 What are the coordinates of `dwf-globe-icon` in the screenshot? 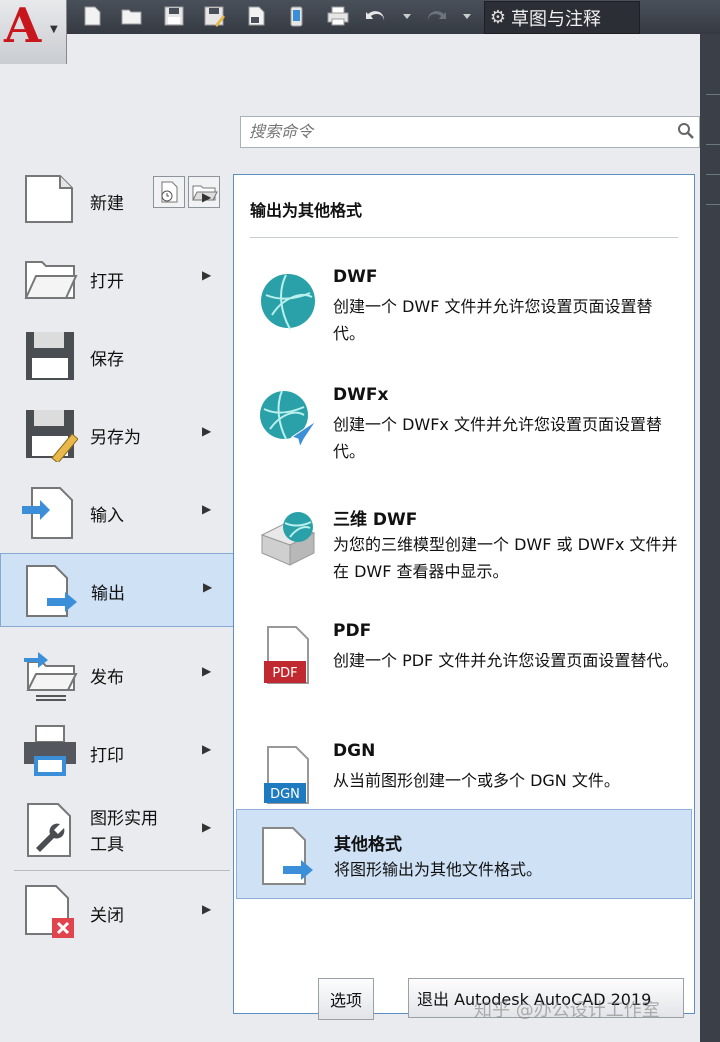 It's located at (288, 302).